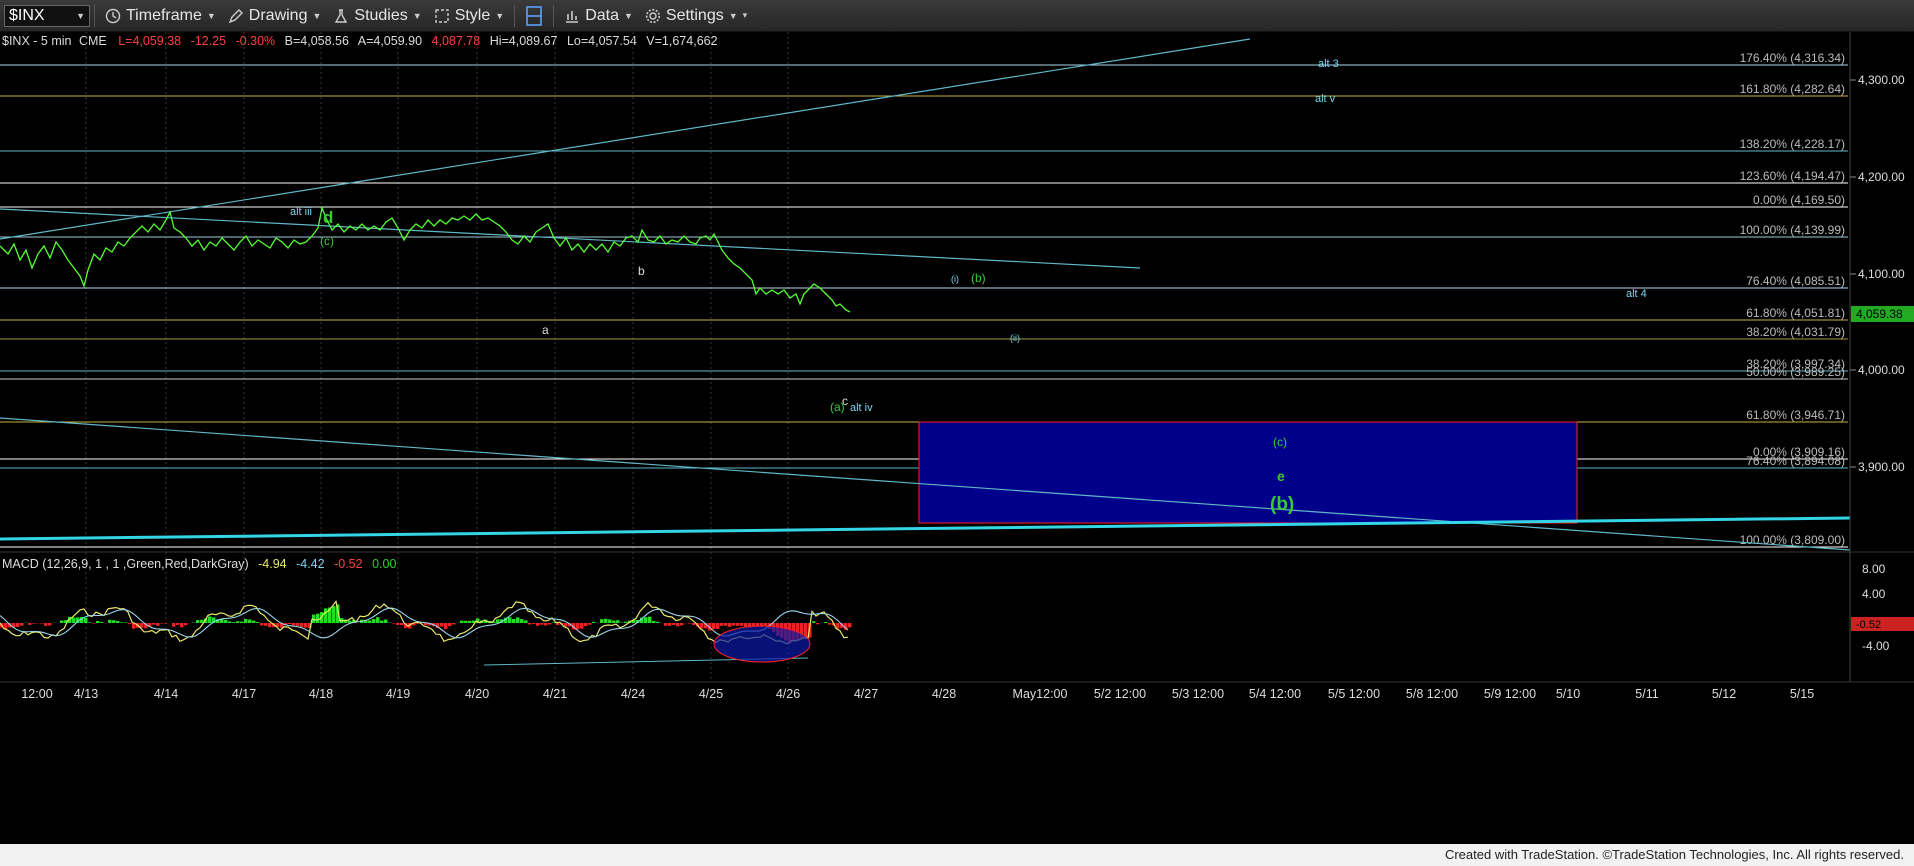  Describe the element at coordinates (545, 330) in the screenshot. I see `wave-label-a: a` at that location.